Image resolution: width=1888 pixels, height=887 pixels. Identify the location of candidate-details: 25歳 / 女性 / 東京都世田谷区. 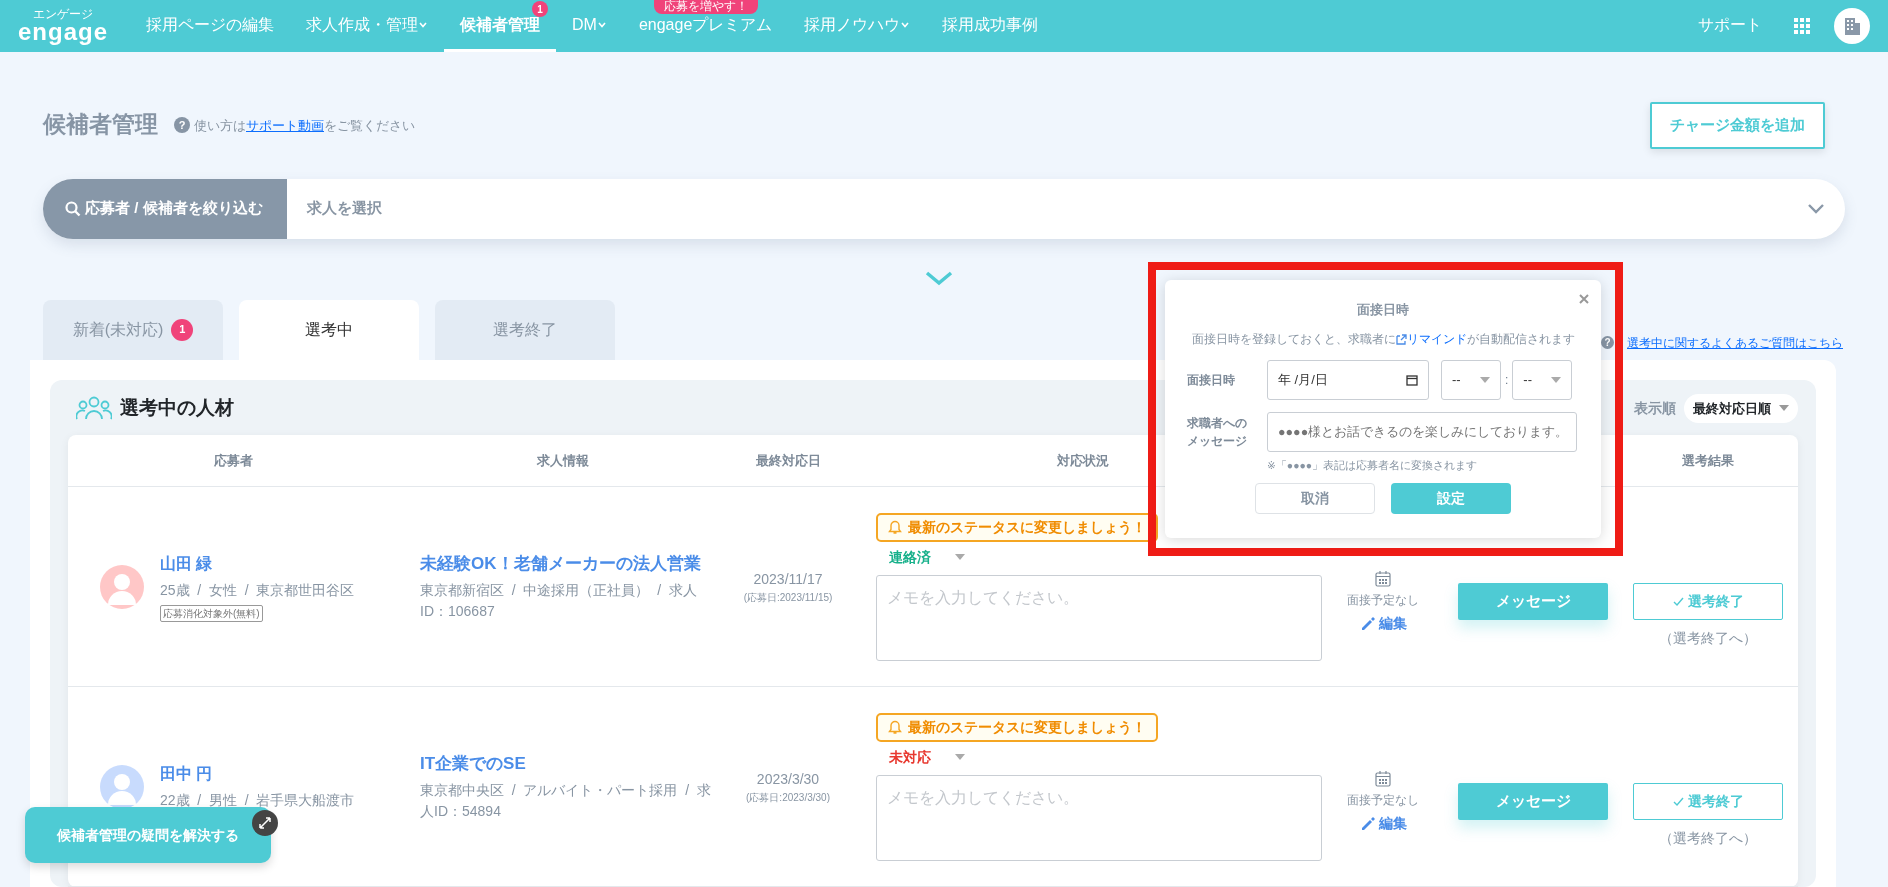
(257, 590).